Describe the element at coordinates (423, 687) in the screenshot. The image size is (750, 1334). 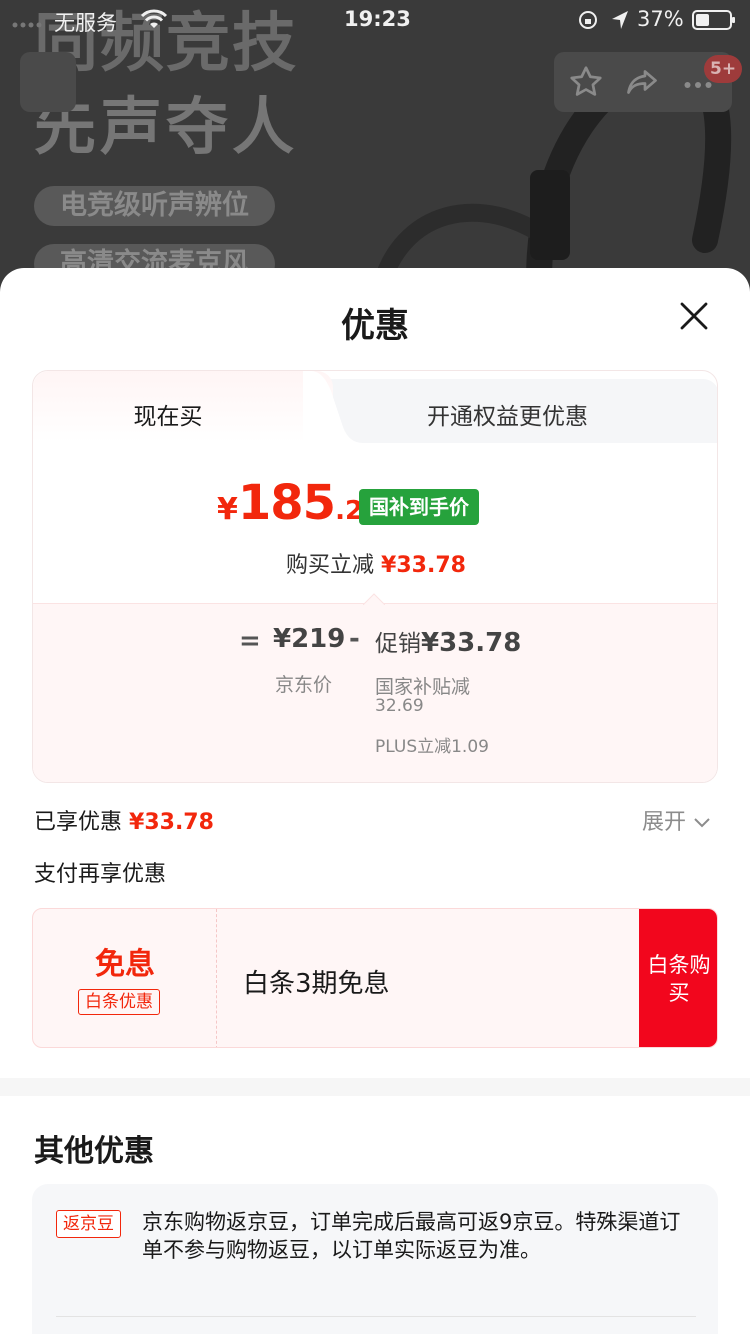
I see `national-subsidy-label: 国家补贴减` at that location.